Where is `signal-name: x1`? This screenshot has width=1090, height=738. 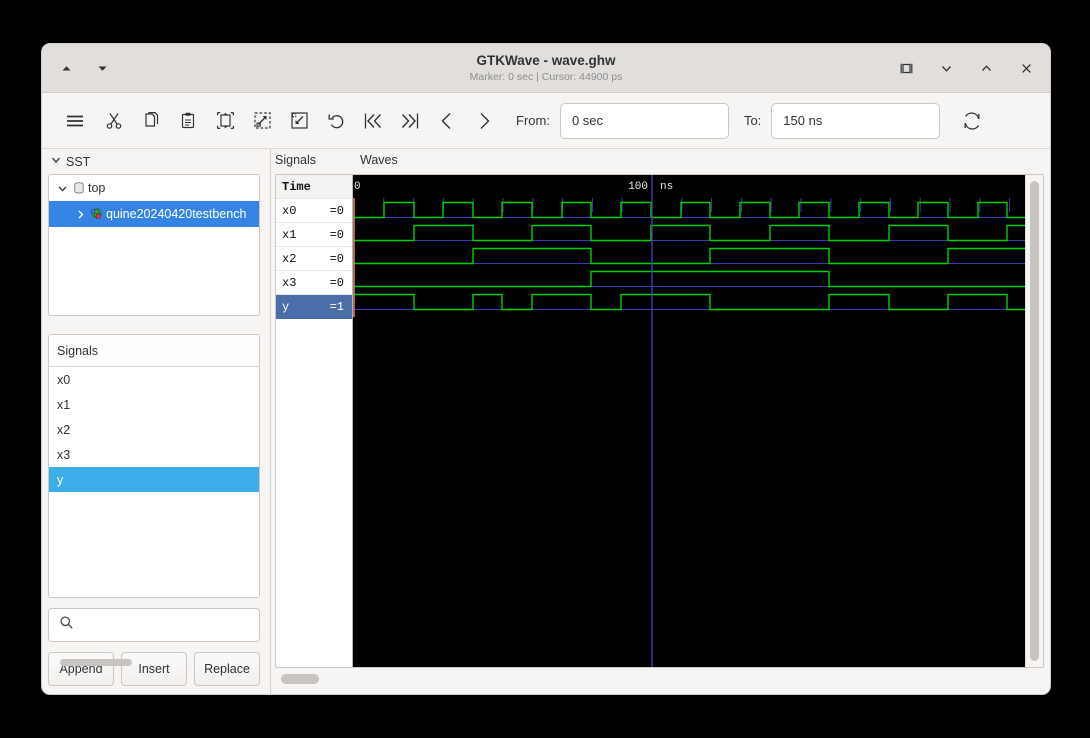 signal-name: x1 is located at coordinates (64, 404).